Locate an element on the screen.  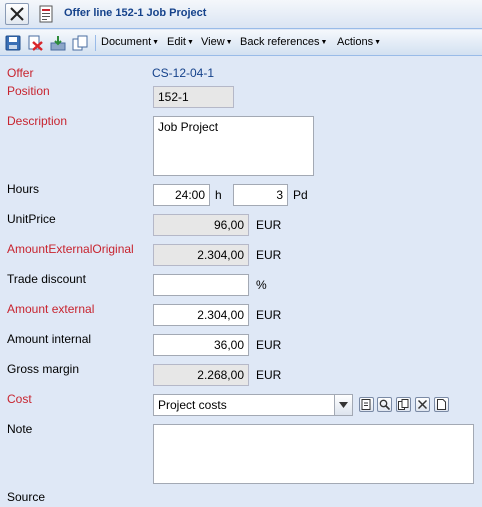
person-days-unit: Pd is located at coordinates (300, 195).